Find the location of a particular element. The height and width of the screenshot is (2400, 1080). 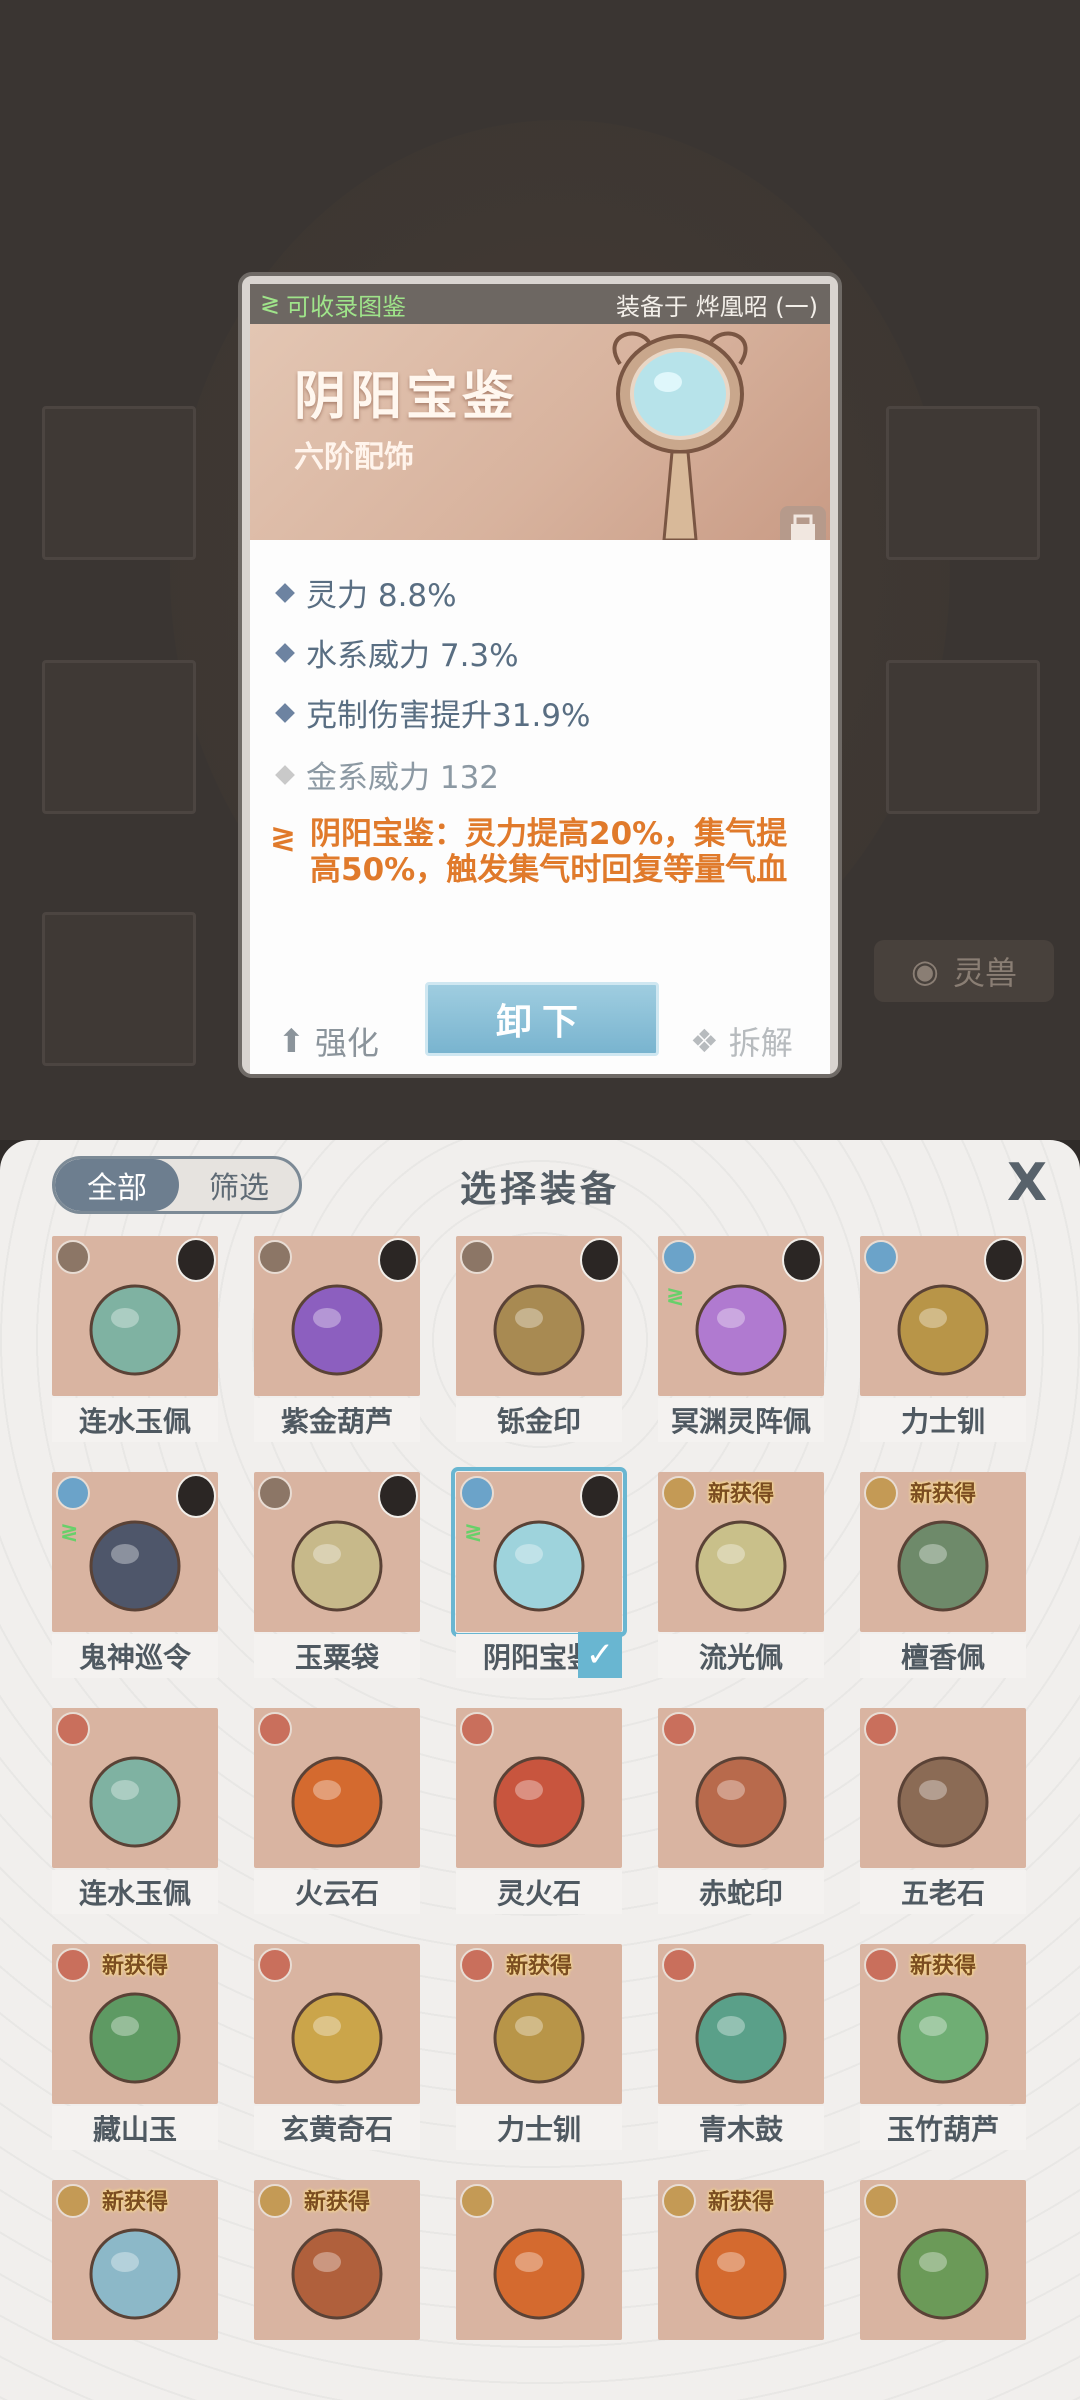

dismantle-label: 拆解 is located at coordinates (760, 1043).